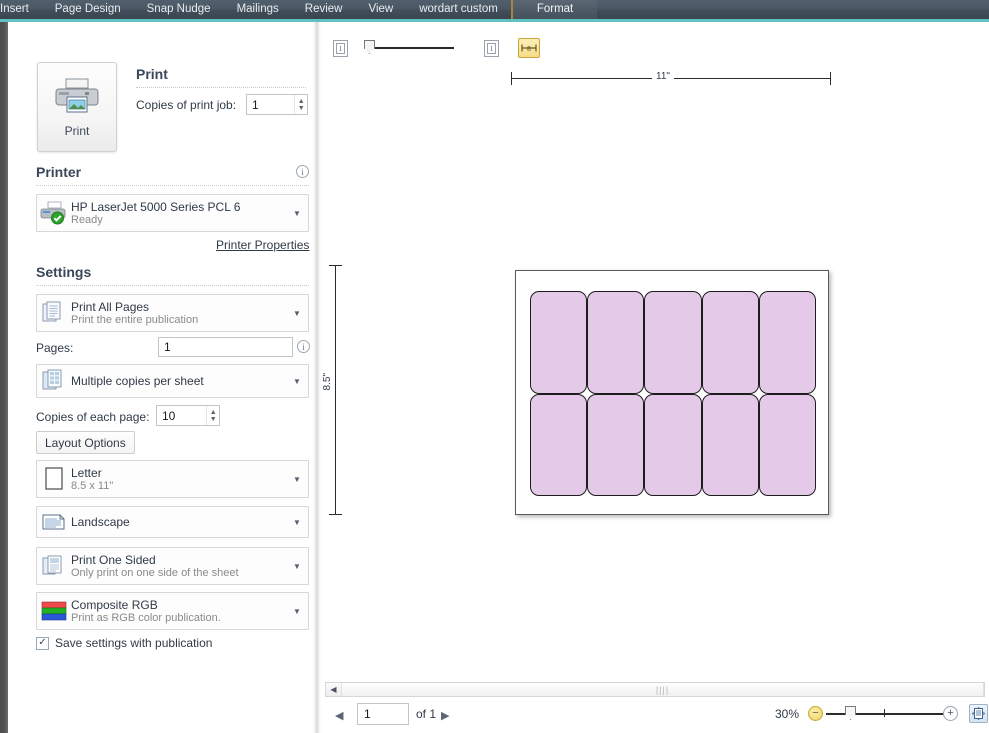 This screenshot has width=989, height=733. I want to click on tab-review: Review, so click(324, 9).